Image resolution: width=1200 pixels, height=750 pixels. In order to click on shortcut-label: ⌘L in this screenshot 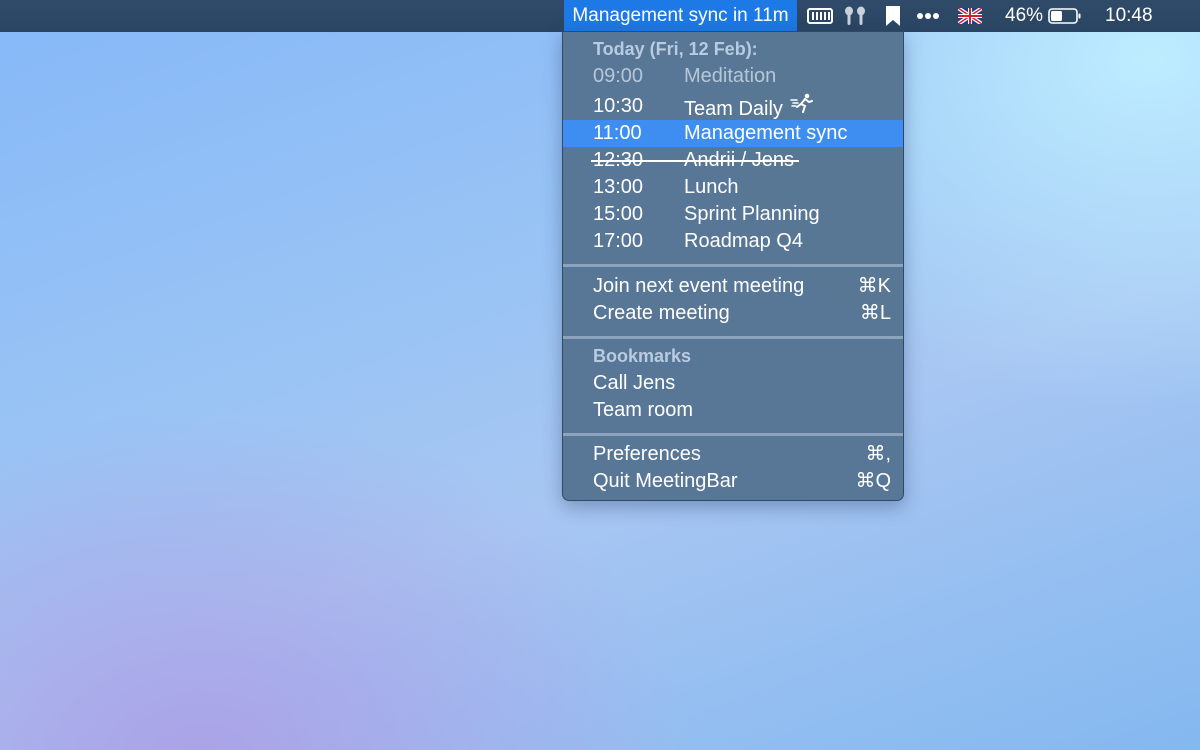, I will do `click(875, 313)`.